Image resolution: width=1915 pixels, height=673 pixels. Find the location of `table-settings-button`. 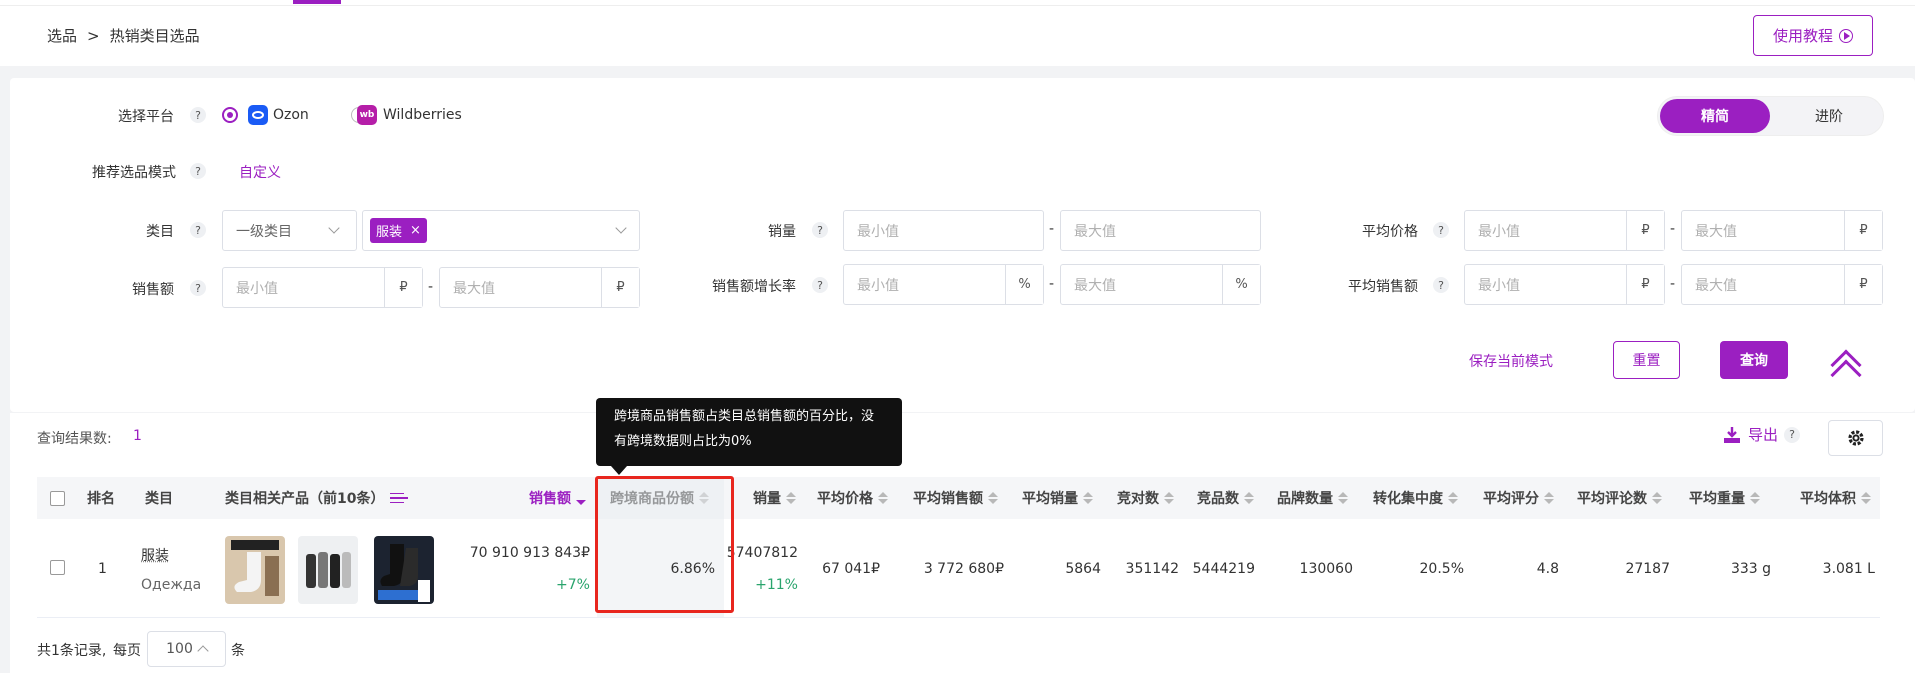

table-settings-button is located at coordinates (1855, 438).